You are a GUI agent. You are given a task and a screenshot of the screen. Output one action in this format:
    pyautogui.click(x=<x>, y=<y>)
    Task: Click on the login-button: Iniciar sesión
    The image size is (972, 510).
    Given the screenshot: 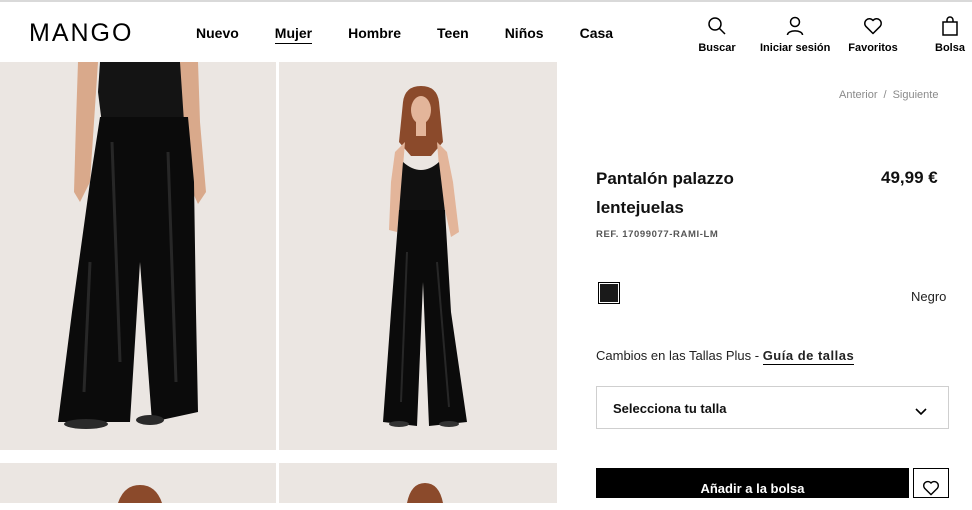 What is the action you would take?
    pyautogui.click(x=795, y=34)
    